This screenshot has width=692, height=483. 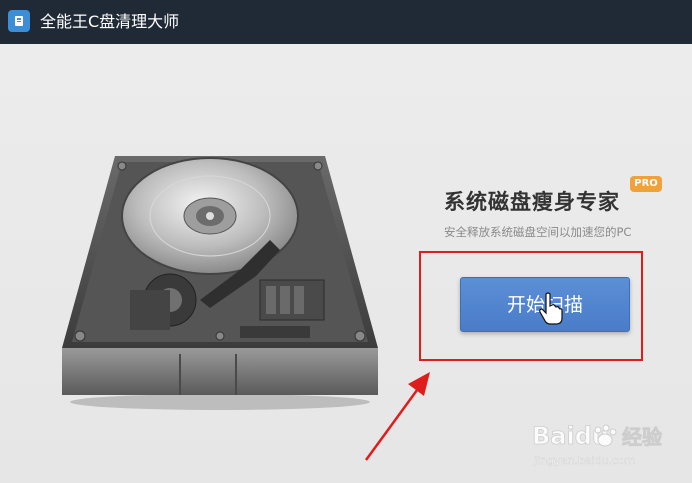 What do you see at coordinates (19, 21) in the screenshot?
I see `app-icon` at bounding box center [19, 21].